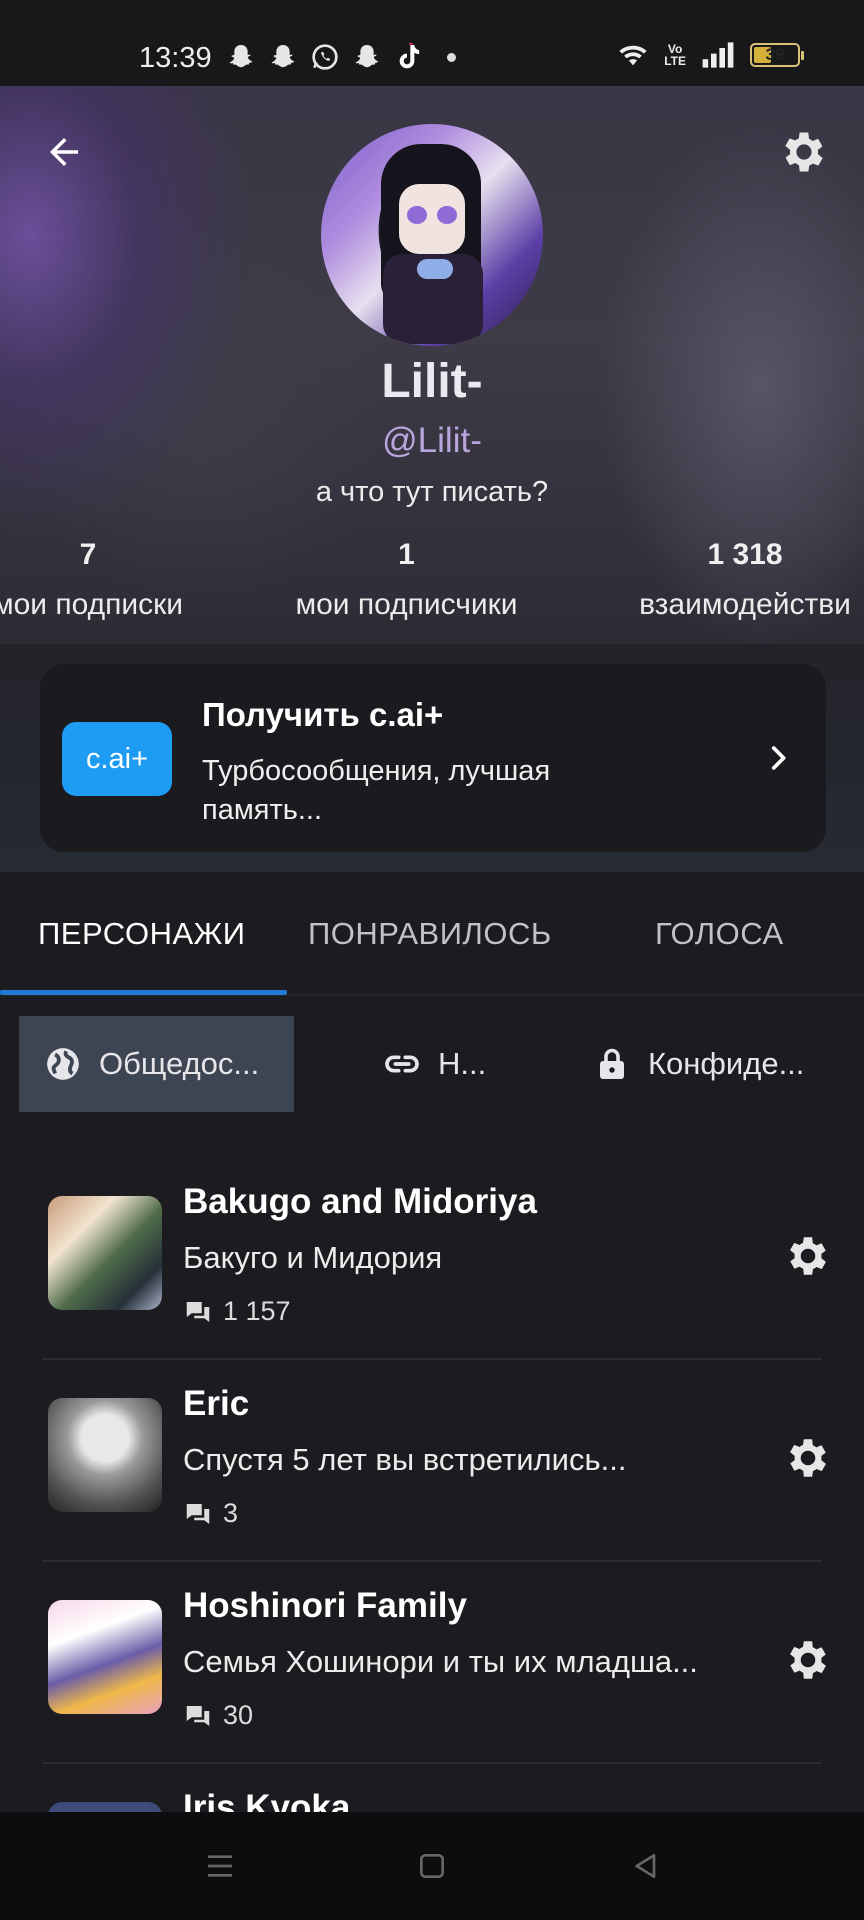 Image resolution: width=864 pixels, height=1920 pixels. Describe the element at coordinates (745, 604) in the screenshot. I see `stat-interactions-label: взаимодействи` at that location.